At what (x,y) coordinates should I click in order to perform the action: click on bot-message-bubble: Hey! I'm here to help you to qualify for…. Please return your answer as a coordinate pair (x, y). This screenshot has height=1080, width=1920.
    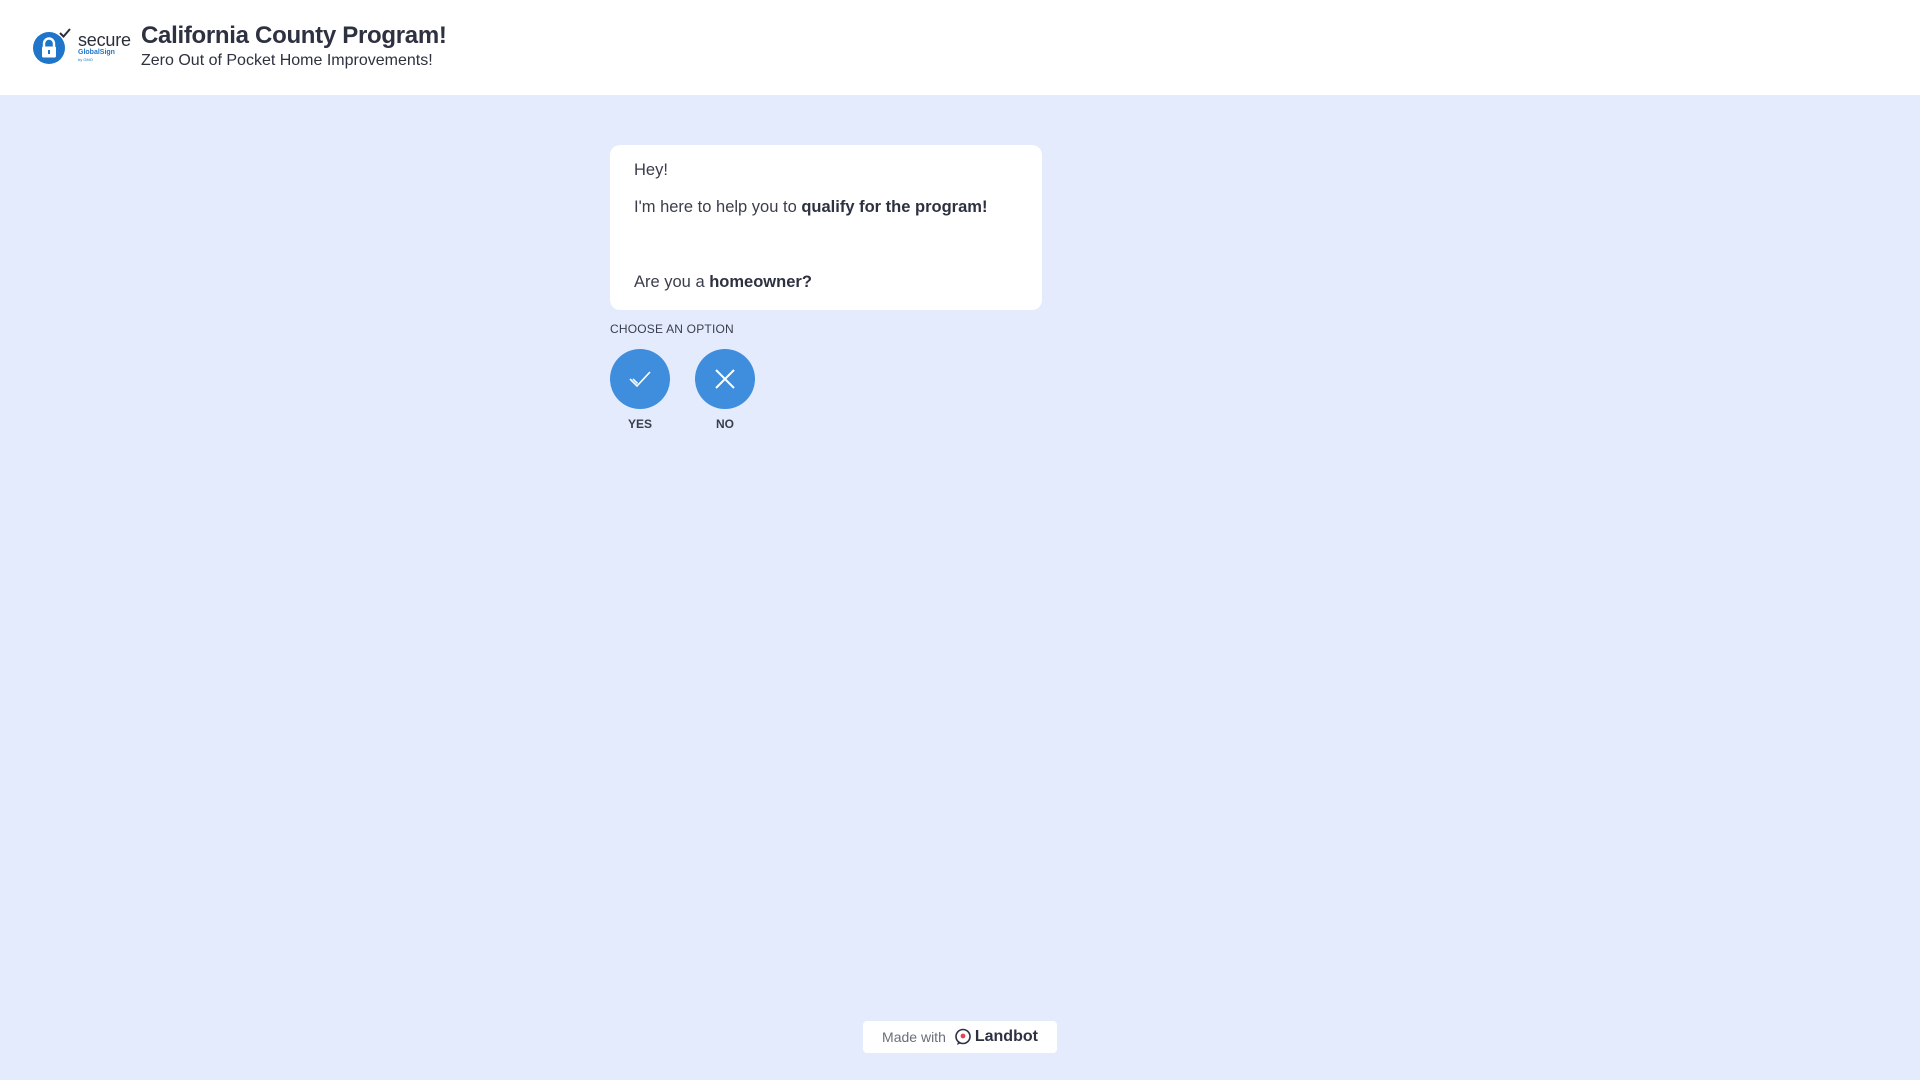
    Looking at the image, I should click on (826, 227).